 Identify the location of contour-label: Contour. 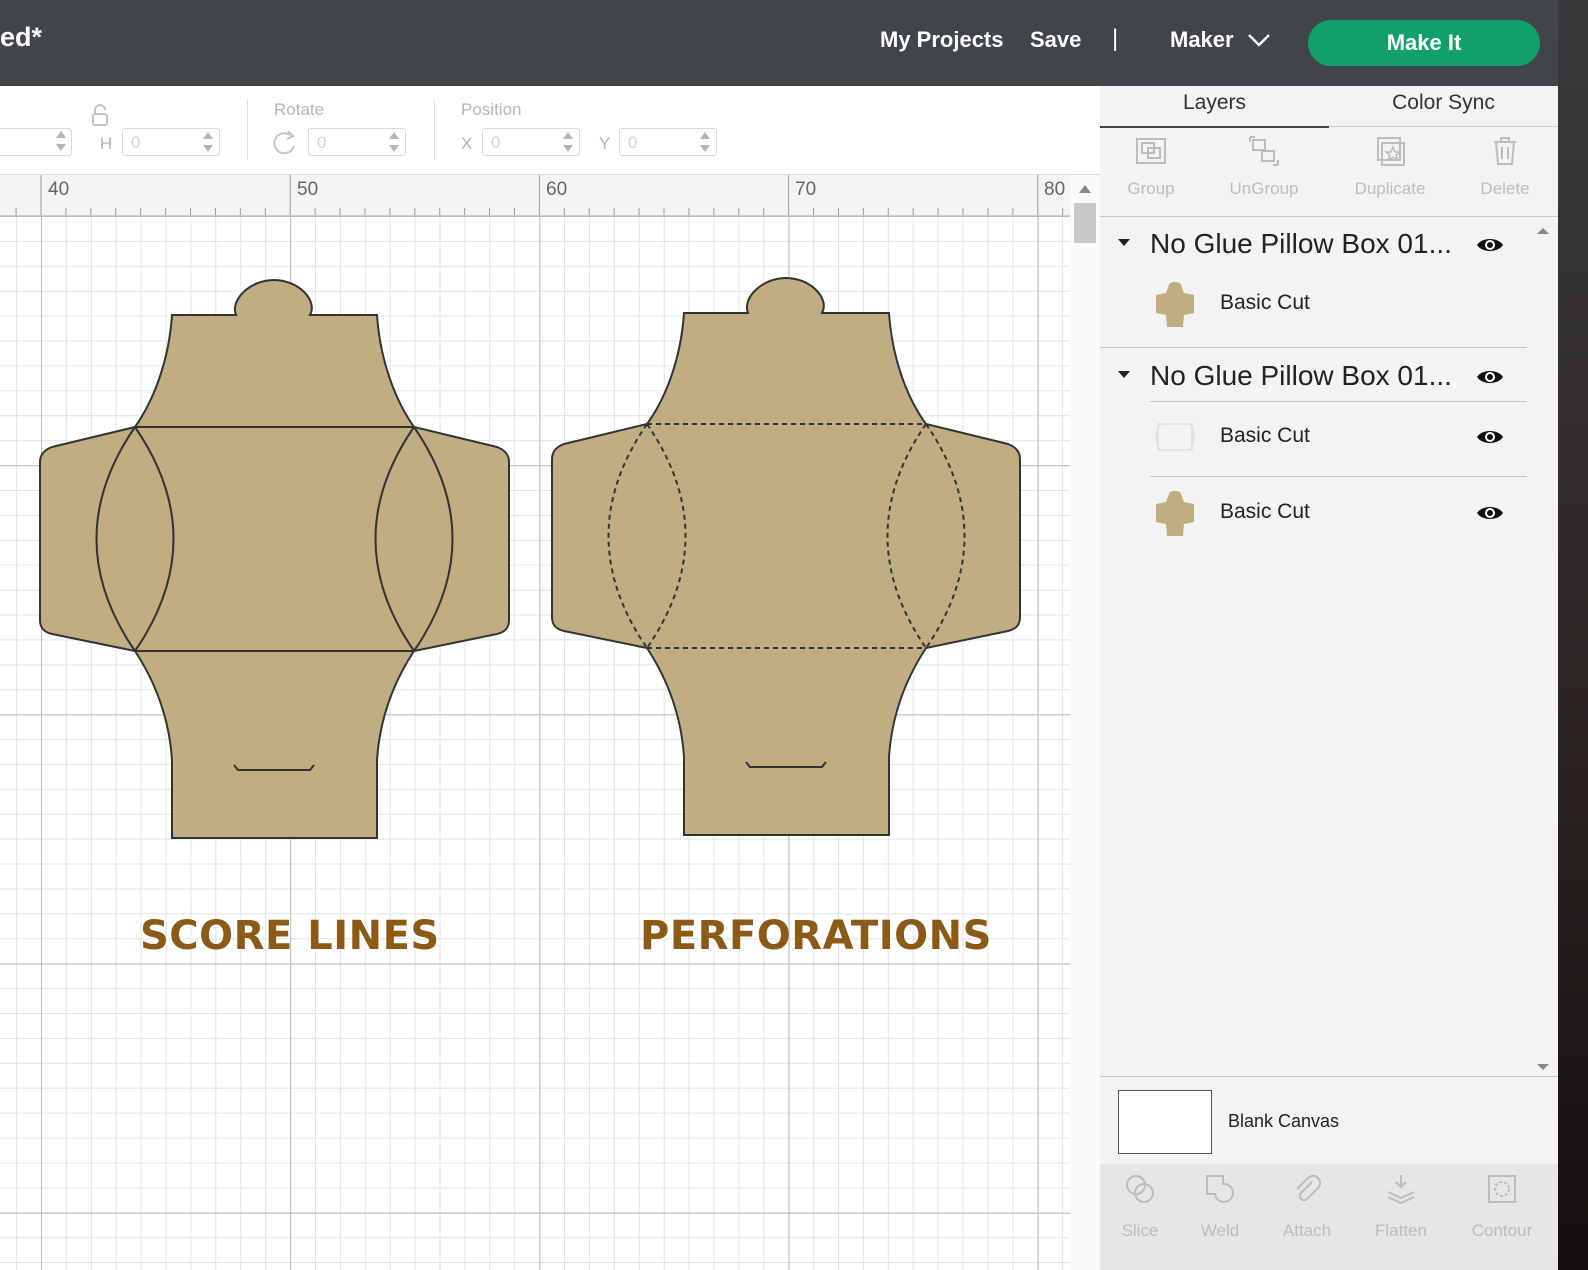
(1502, 1230).